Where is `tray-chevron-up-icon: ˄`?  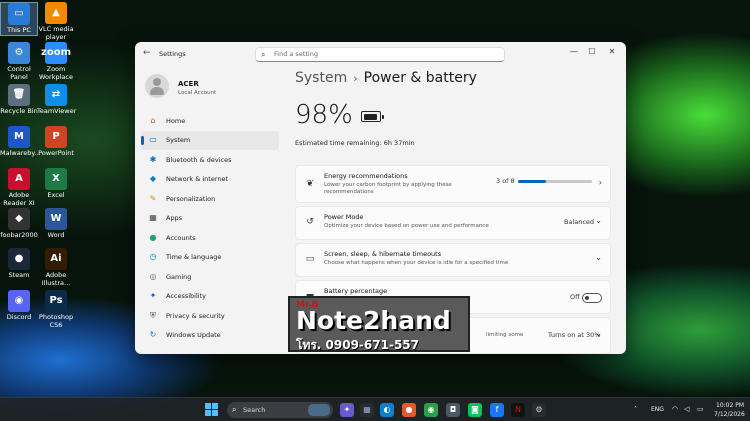 tray-chevron-up-icon: ˄ is located at coordinates (635, 409).